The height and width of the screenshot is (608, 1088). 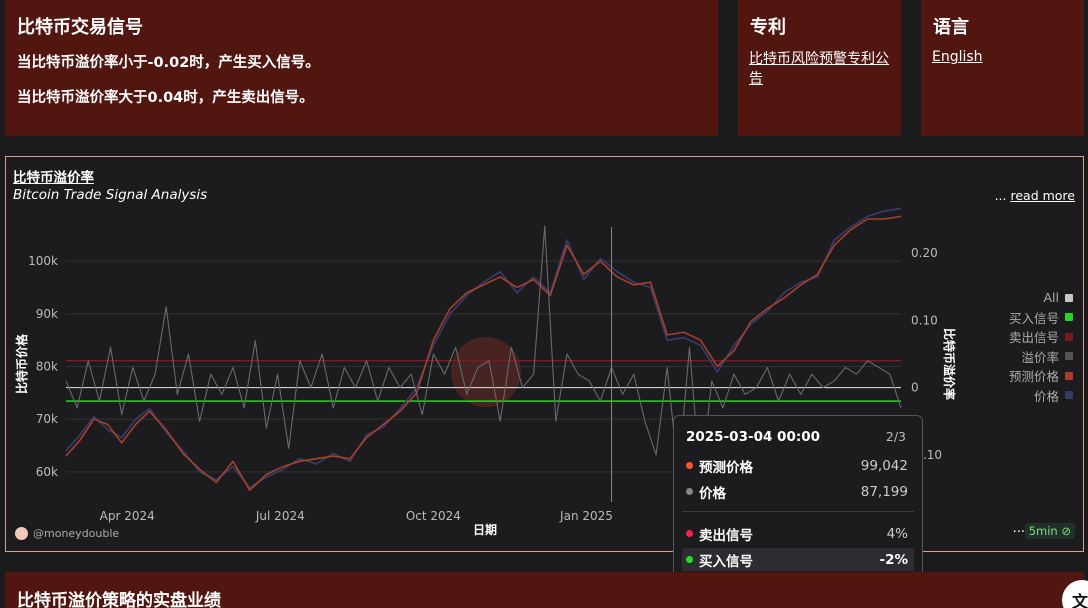 I want to click on legend-item: 买入信号, so click(x=1041, y=318).